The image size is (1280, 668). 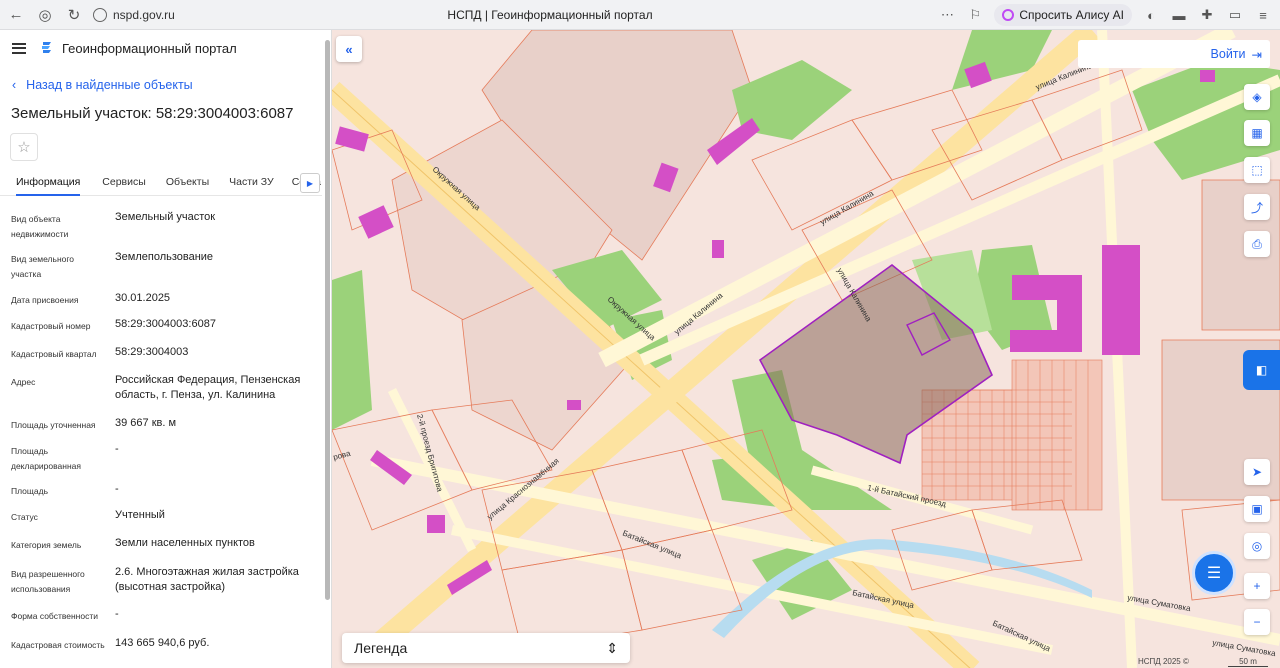 What do you see at coordinates (612, 647) in the screenshot?
I see `chevron-updown-icon: ⇕` at bounding box center [612, 647].